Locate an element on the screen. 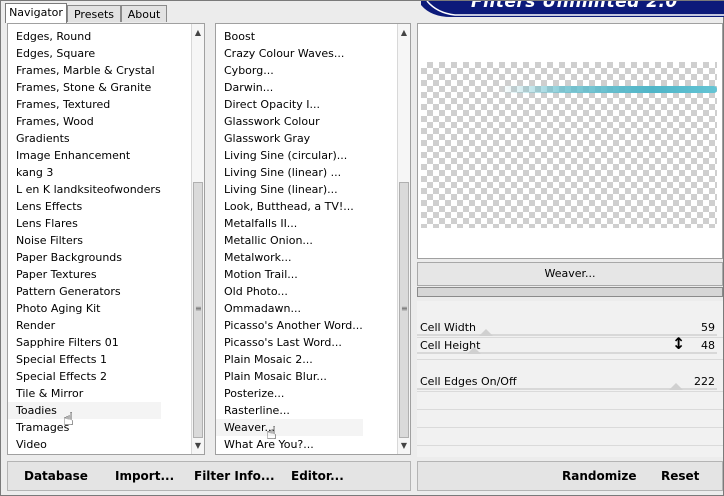 Image resolution: width=724 pixels, height=496 pixels. tab-navigator: Navigator is located at coordinates (36, 13).